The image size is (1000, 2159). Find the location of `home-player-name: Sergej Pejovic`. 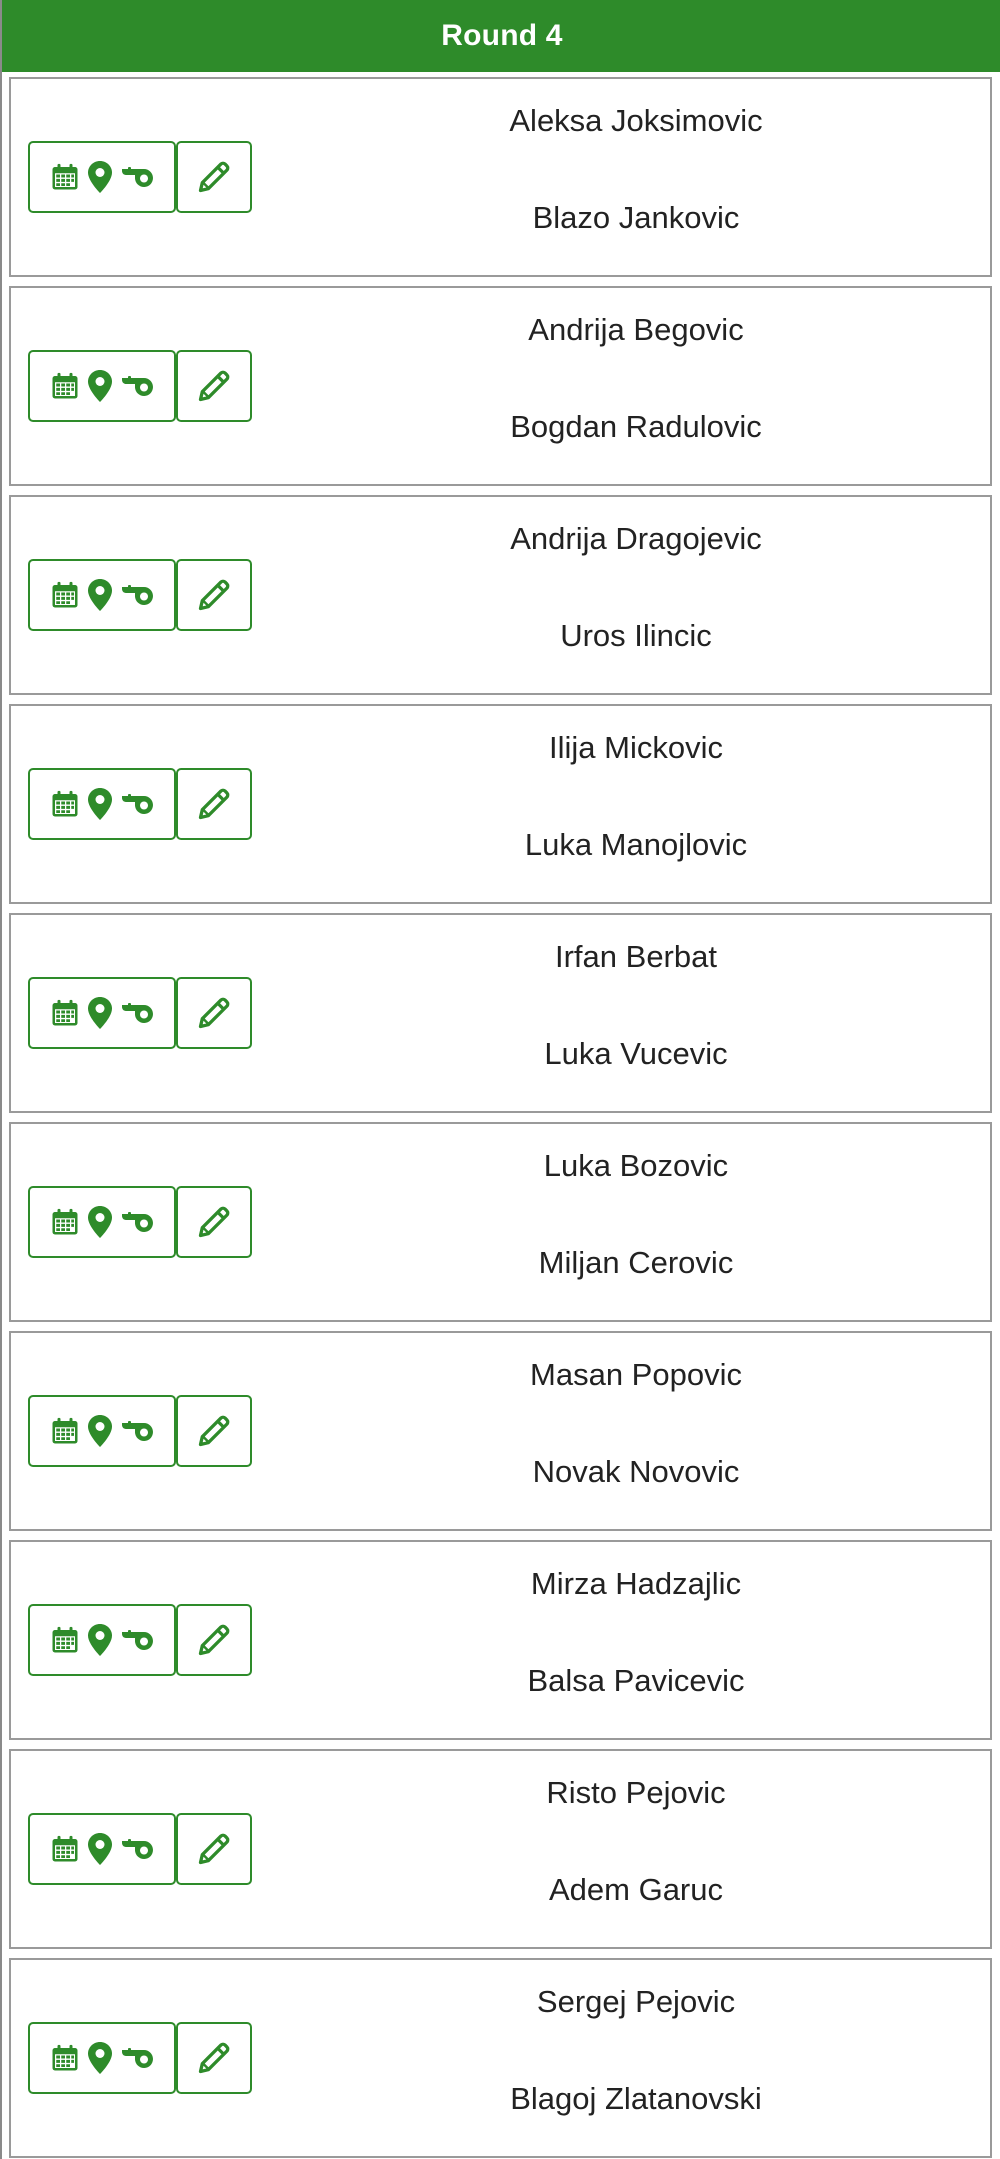

home-player-name: Sergej Pejovic is located at coordinates (636, 2001).